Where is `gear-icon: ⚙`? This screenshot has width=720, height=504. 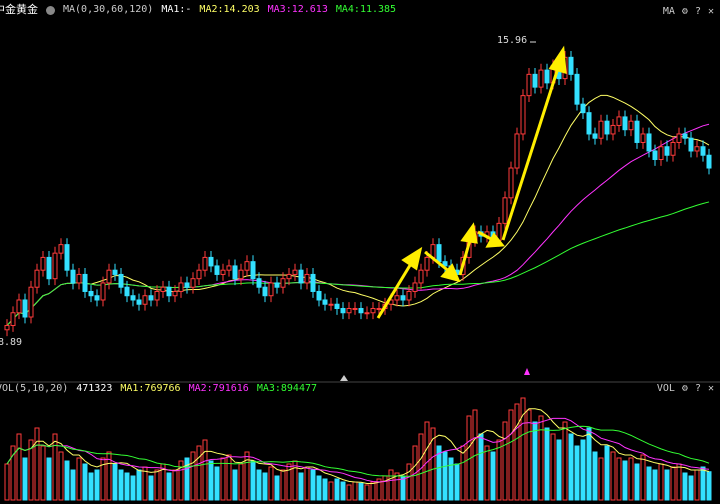
gear-icon: ⚙ is located at coordinates (685, 12).